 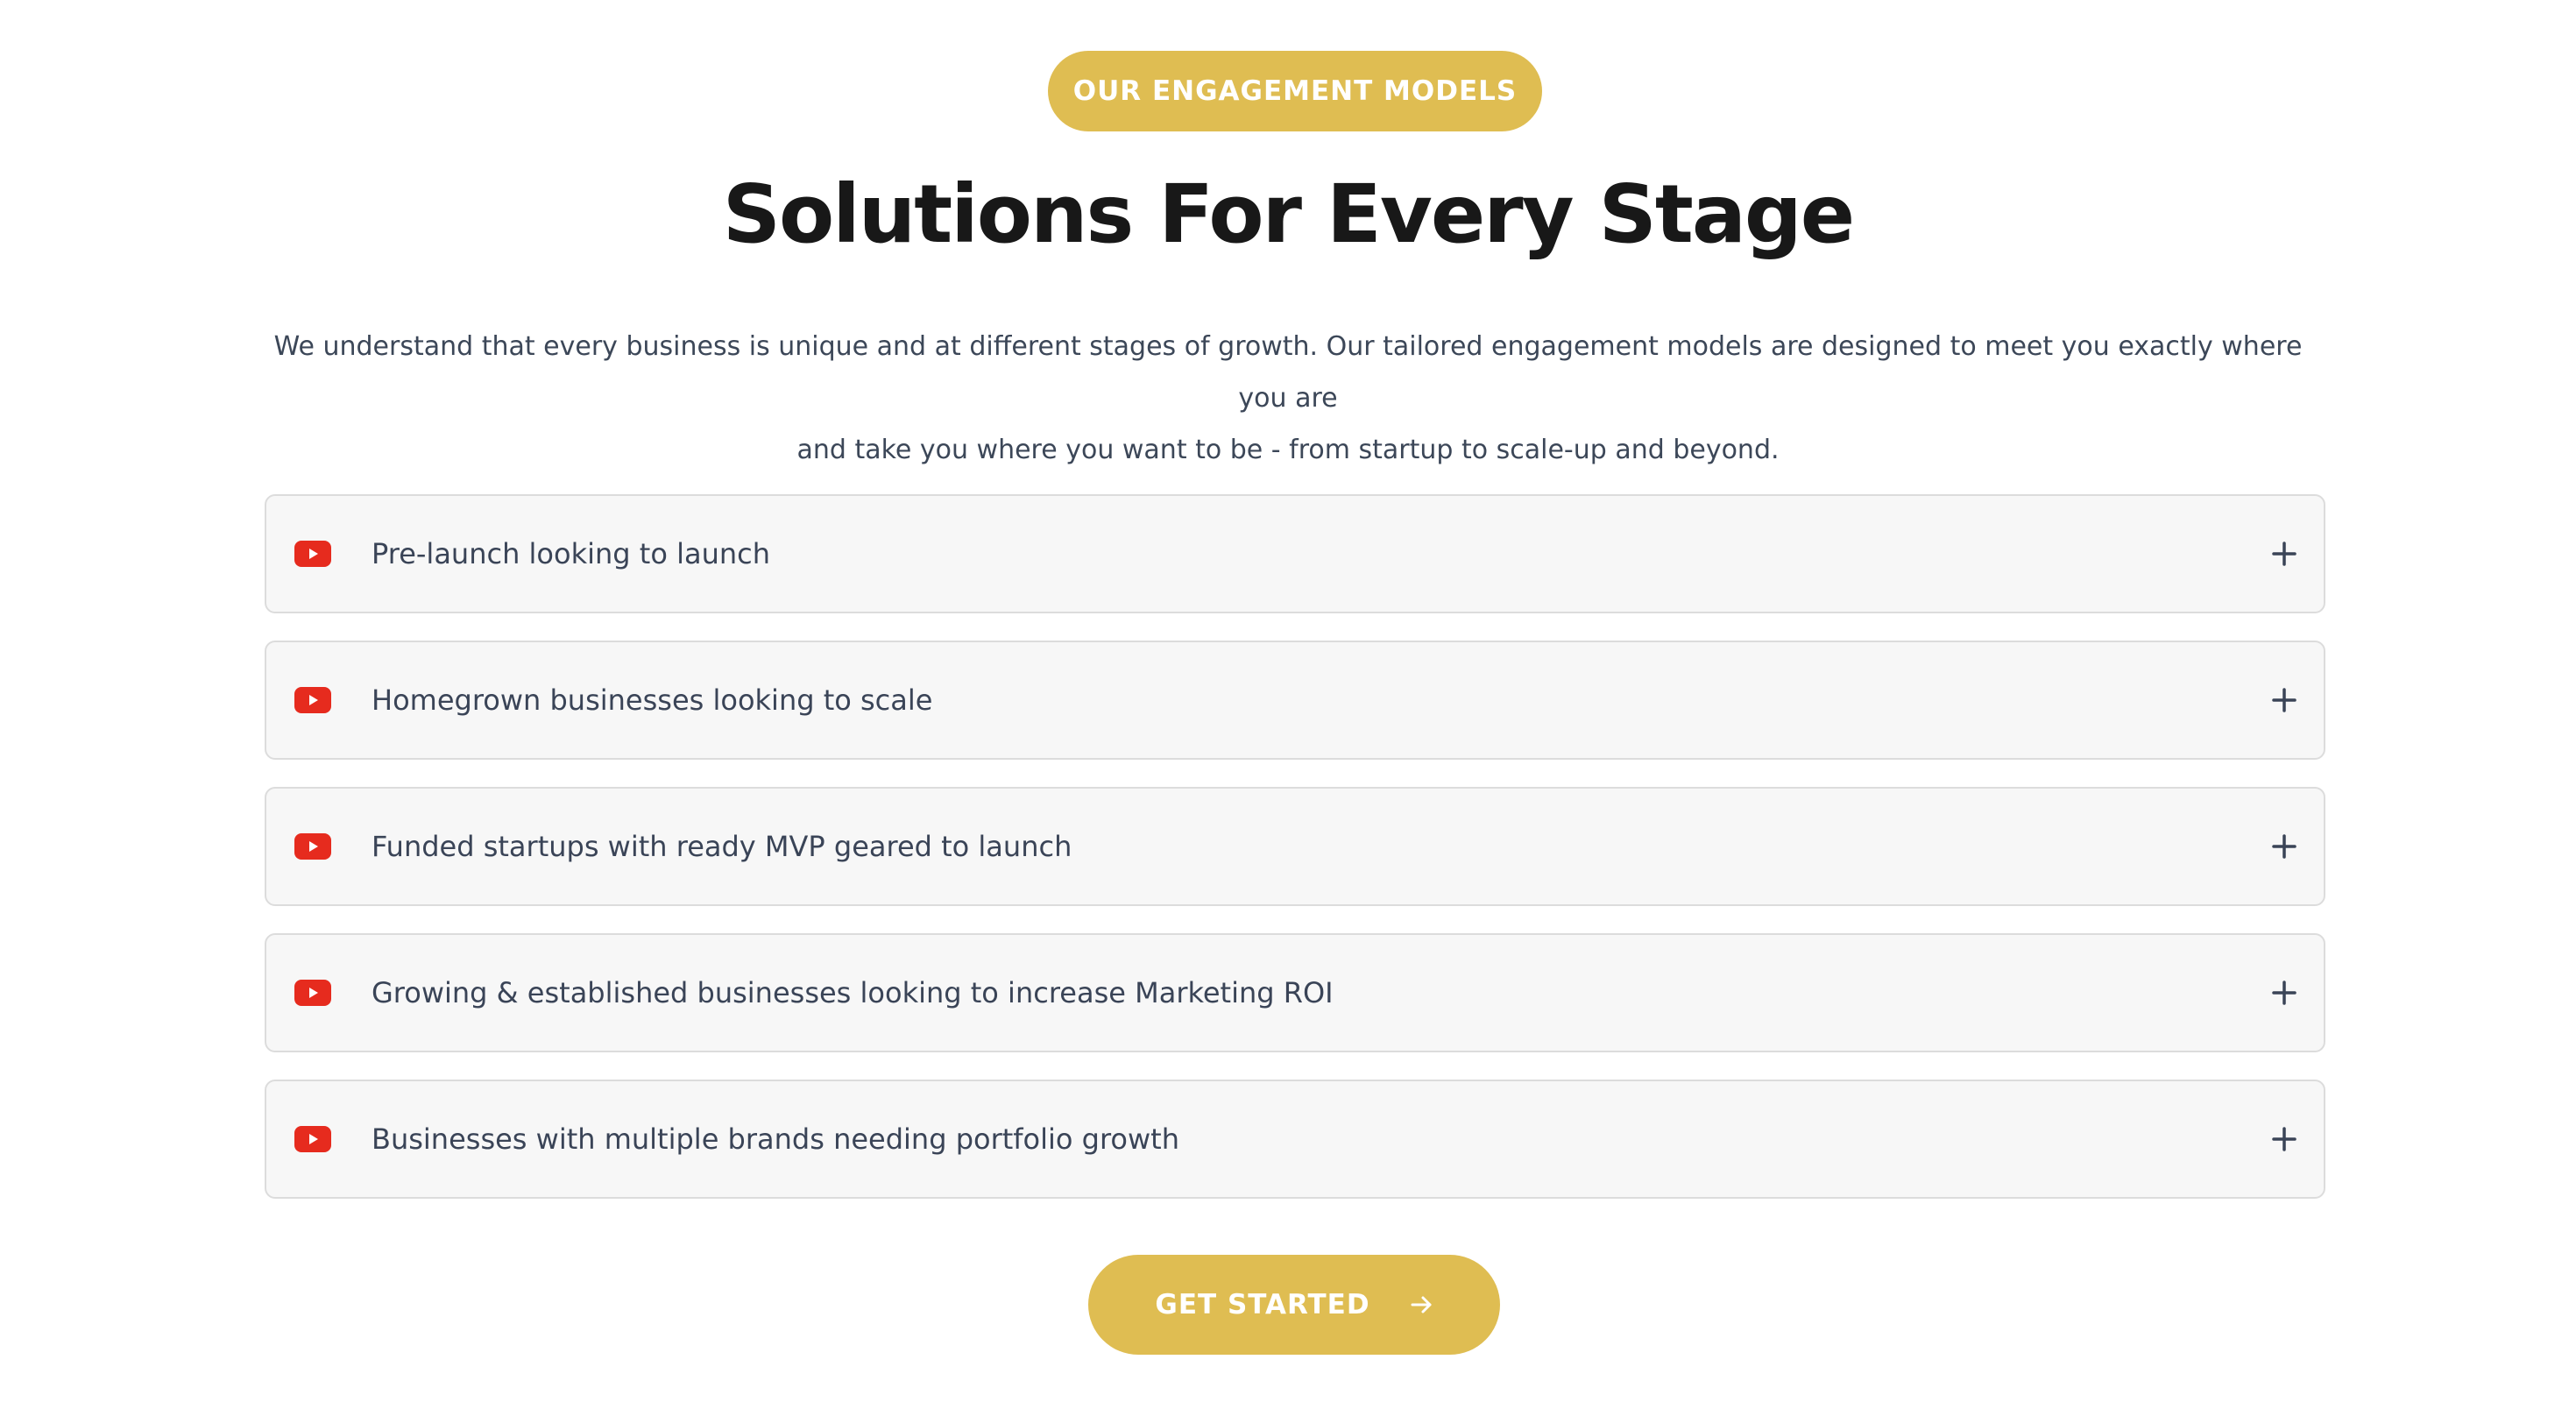 I want to click on accordion-item-pre-launch: Pre-launch looking to launch, so click(x=1295, y=553).